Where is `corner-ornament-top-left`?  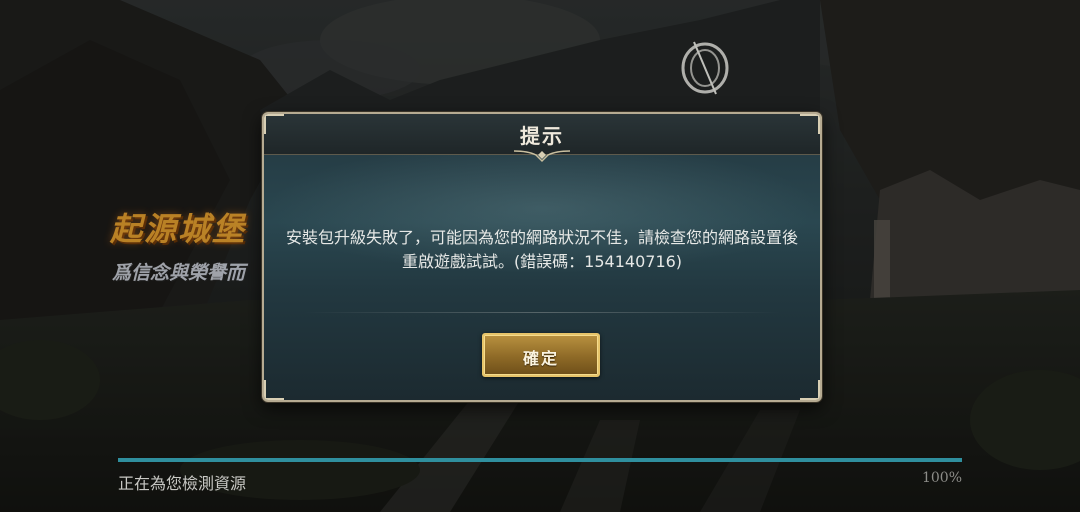 corner-ornament-top-left is located at coordinates (274, 124).